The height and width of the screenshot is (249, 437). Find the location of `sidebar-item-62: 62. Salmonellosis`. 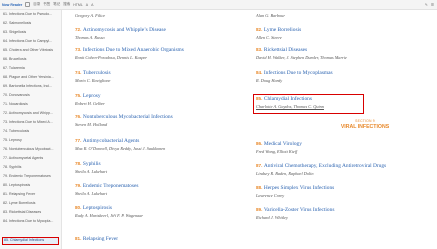

sidebar-item-62: 62. Salmonellosis is located at coordinates (31, 23).